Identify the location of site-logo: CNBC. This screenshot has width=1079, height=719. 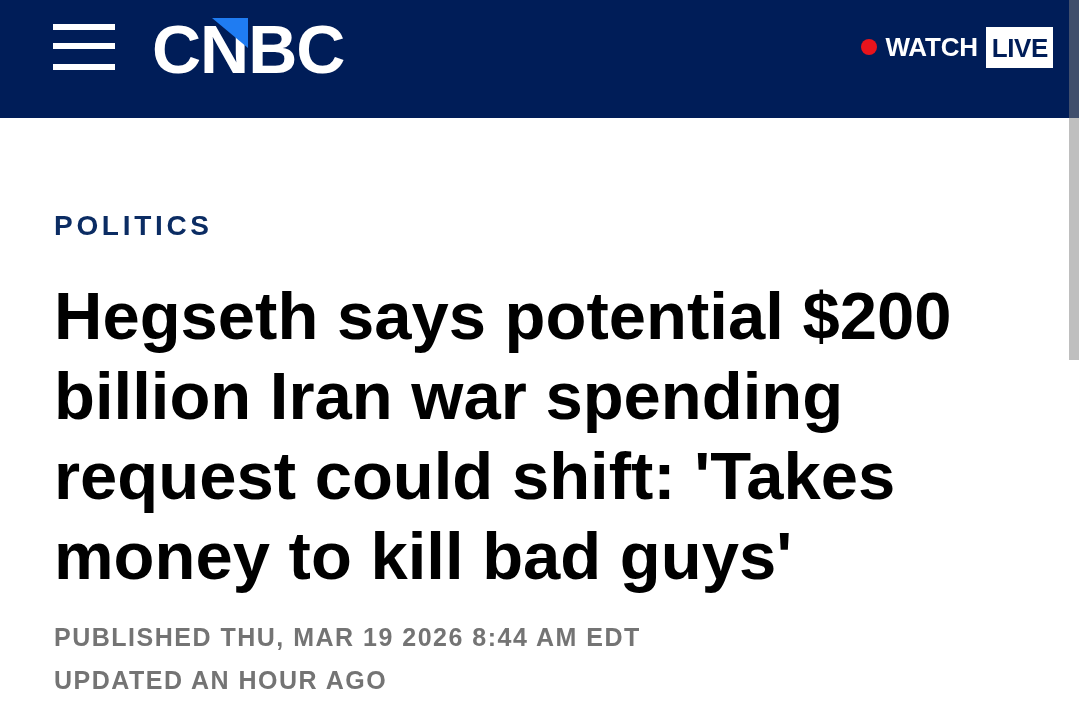
(248, 49).